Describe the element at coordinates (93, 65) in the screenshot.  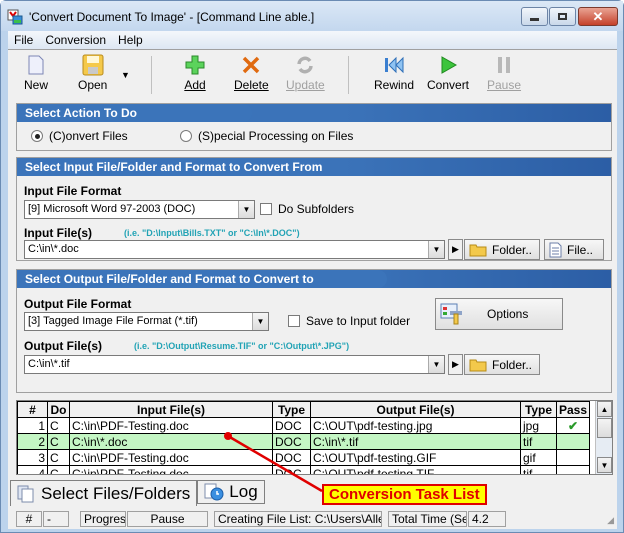
I see `floppy-disk-icon` at that location.